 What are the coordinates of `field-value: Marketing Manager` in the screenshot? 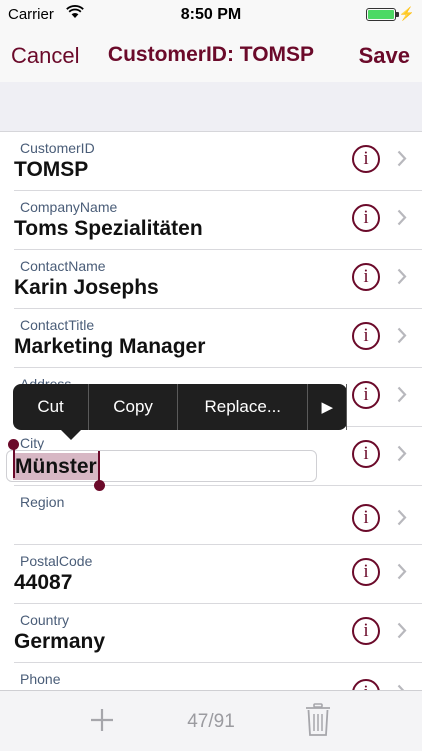 It's located at (109, 347).